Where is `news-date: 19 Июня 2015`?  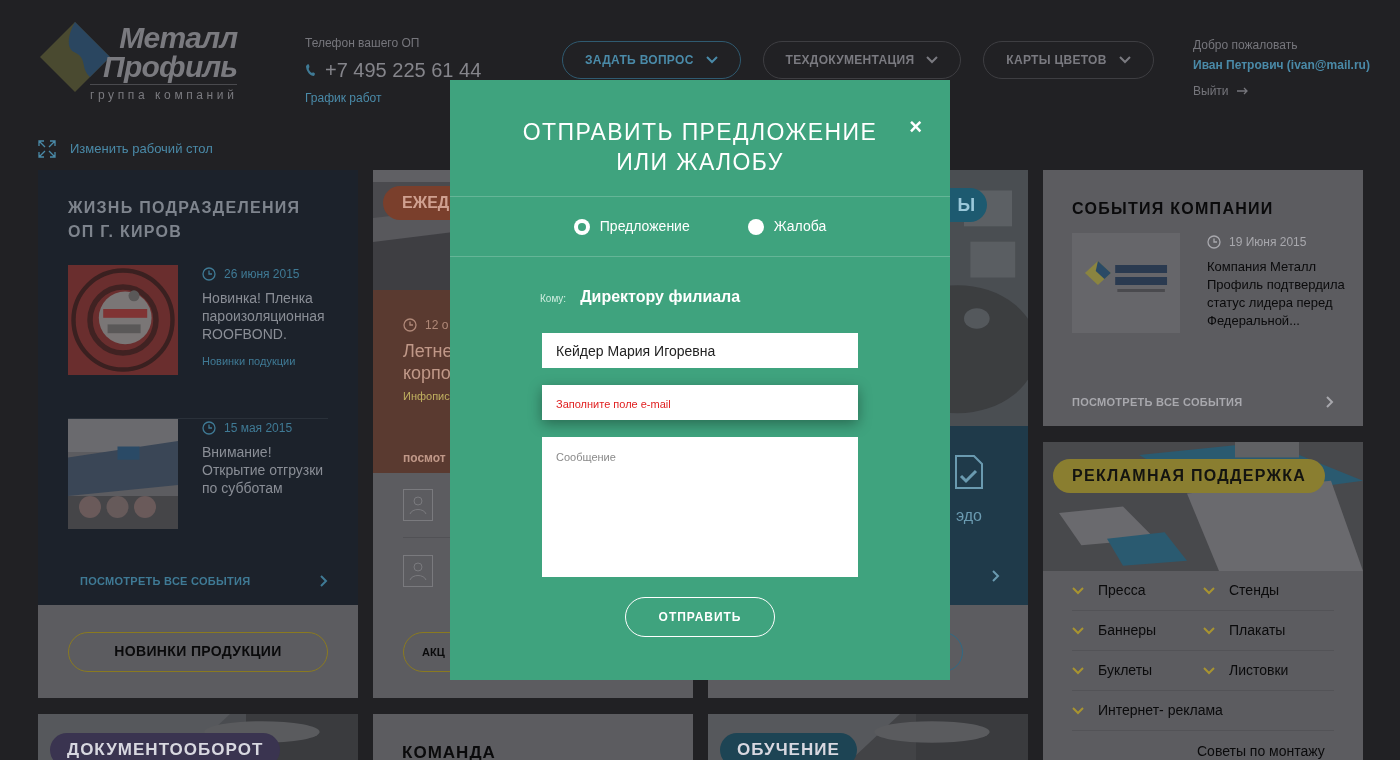
news-date: 19 Июня 2015 is located at coordinates (1268, 242).